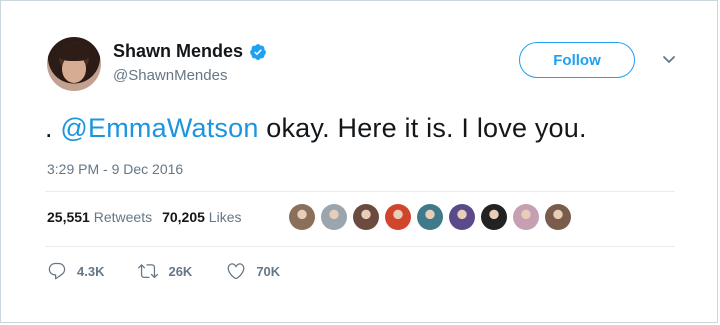 This screenshot has height=325, width=720. I want to click on user-handle: @ShawnMendes, so click(170, 75).